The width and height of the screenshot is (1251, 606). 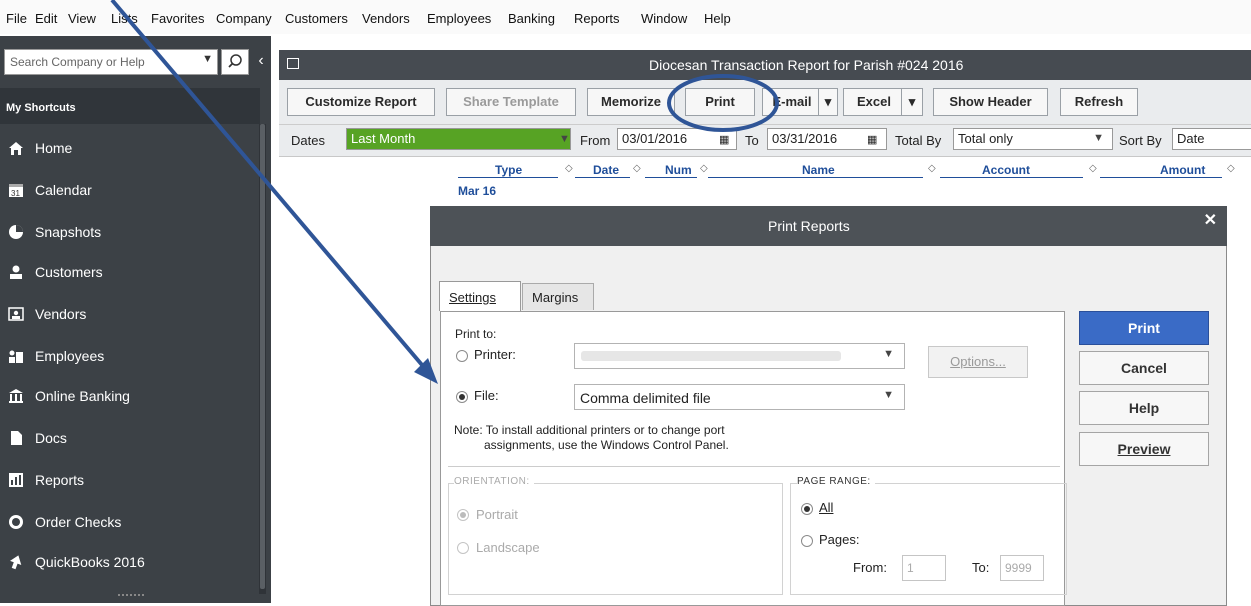 What do you see at coordinates (1210, 220) in the screenshot?
I see `close-icon: ✕` at bounding box center [1210, 220].